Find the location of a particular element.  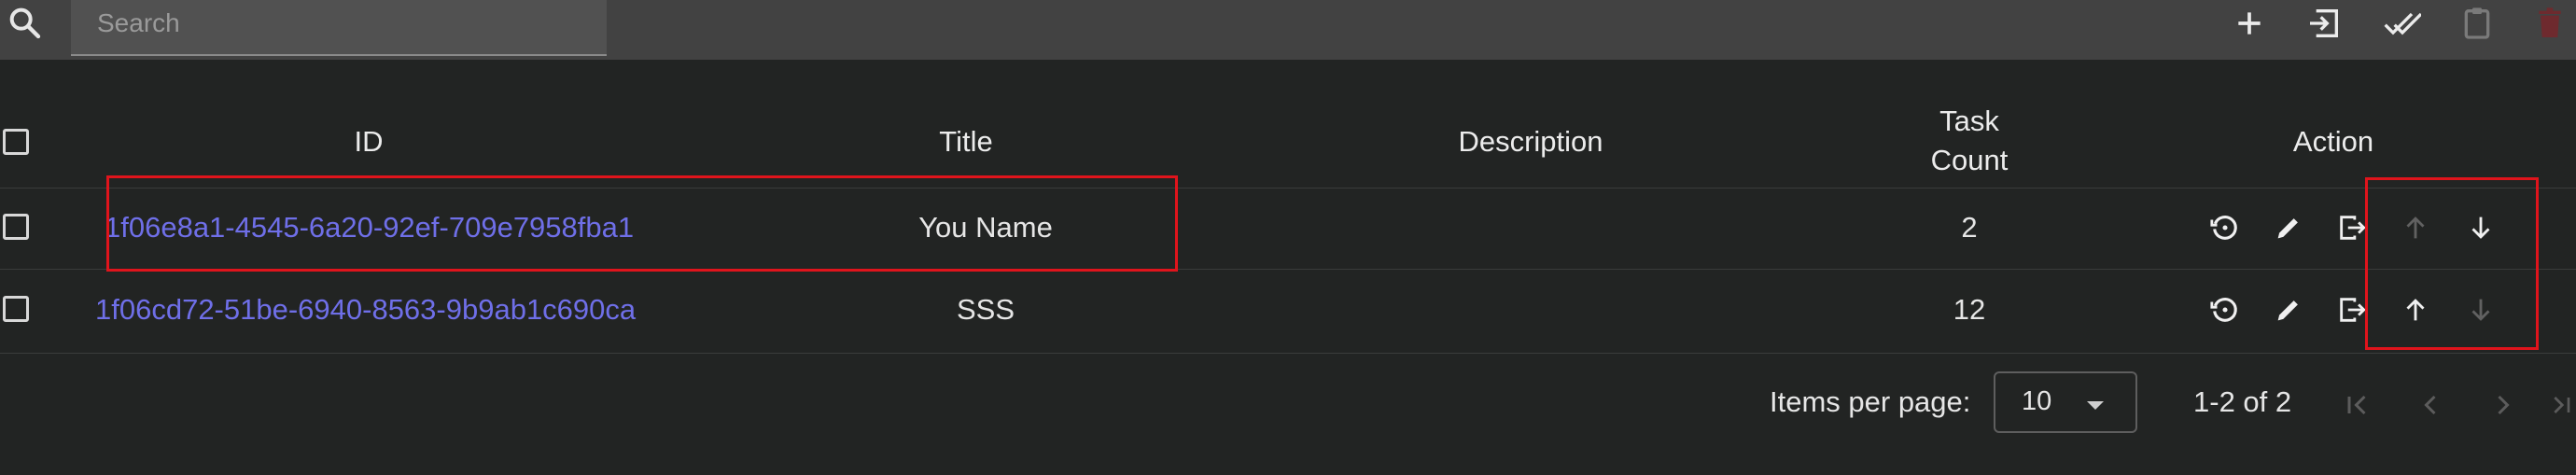

search-icon is located at coordinates (24, 22).